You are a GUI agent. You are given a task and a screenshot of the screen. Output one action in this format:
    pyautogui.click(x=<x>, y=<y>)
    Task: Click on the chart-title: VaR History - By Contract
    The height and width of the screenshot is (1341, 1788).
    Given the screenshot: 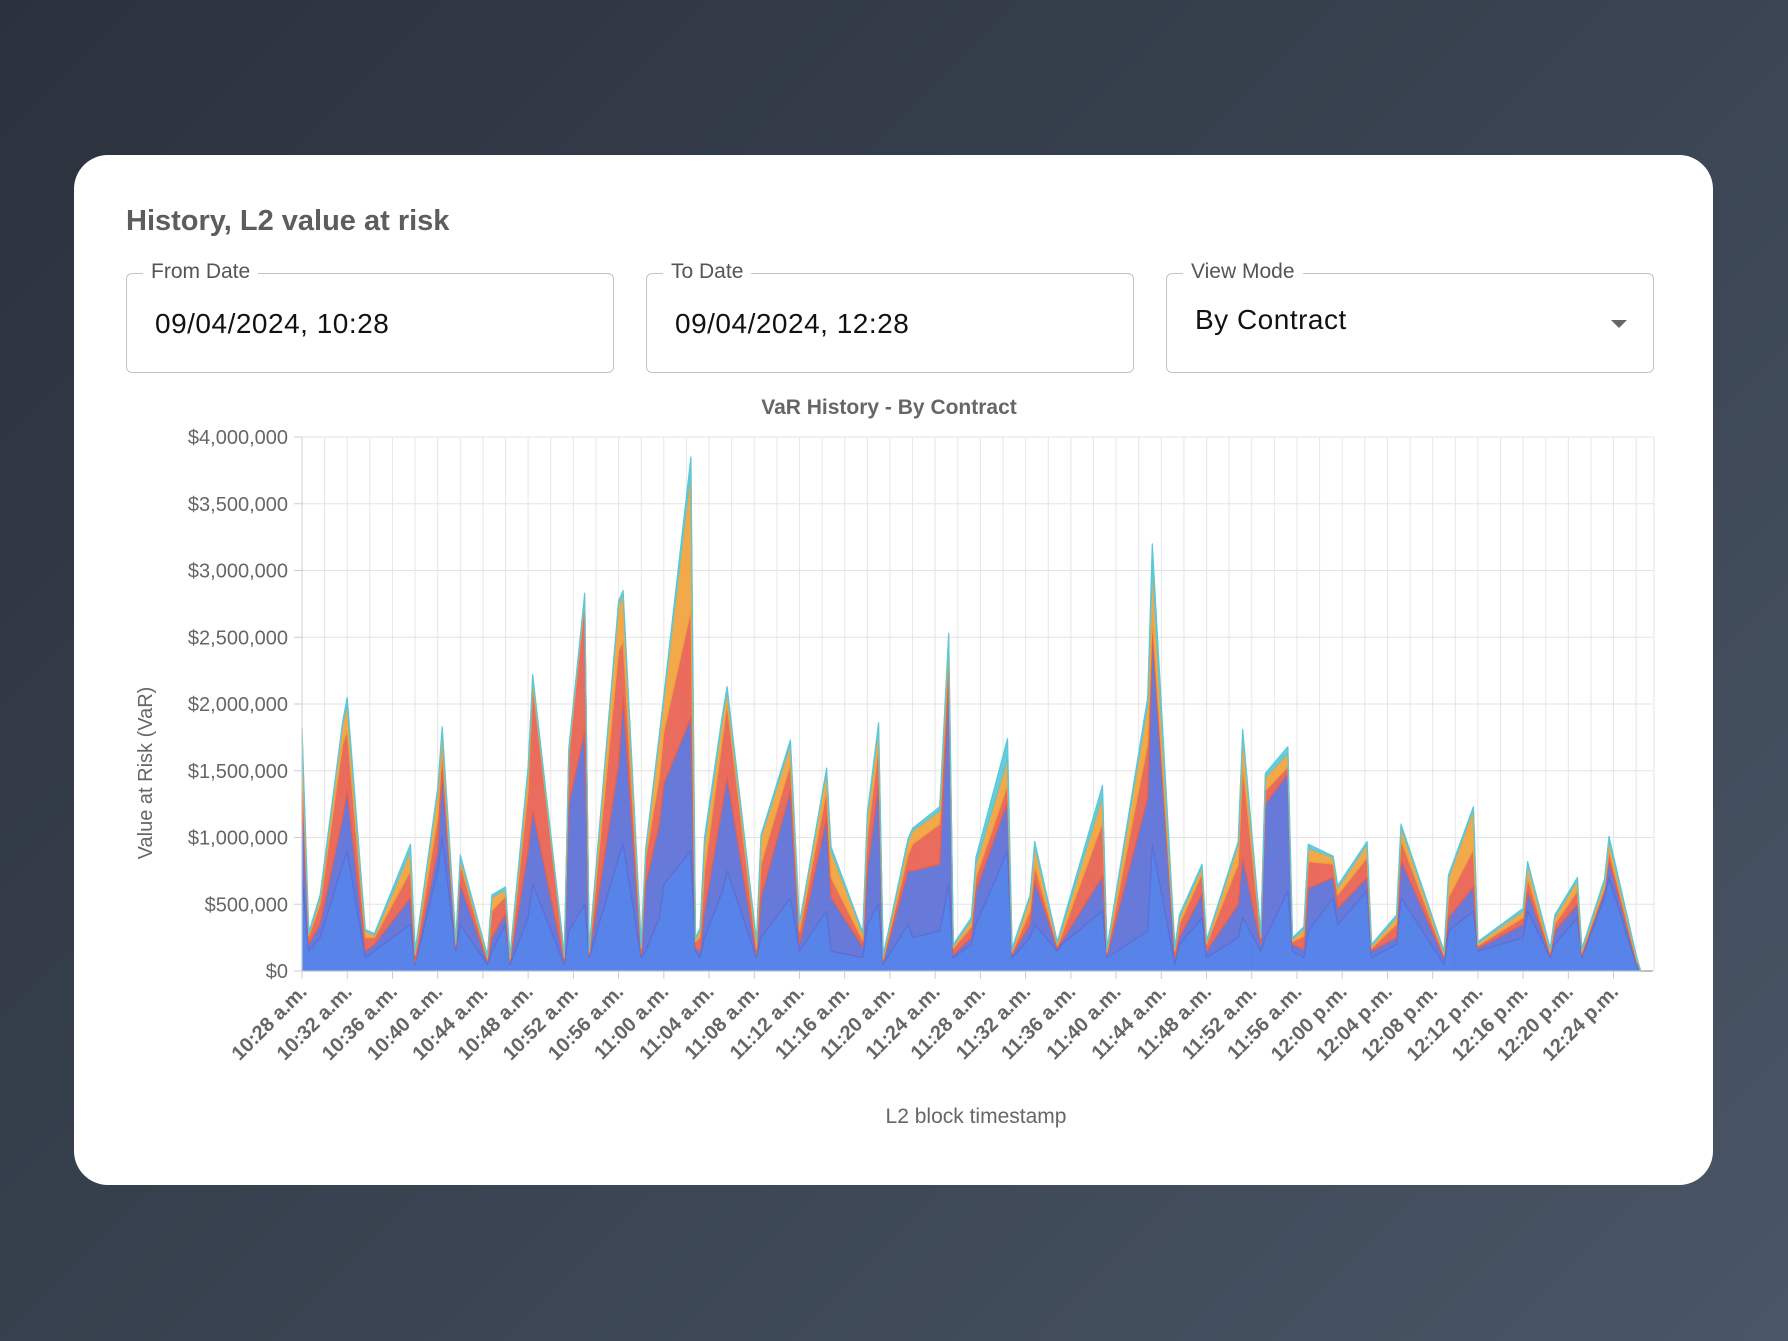 What is the action you would take?
    pyautogui.click(x=889, y=407)
    